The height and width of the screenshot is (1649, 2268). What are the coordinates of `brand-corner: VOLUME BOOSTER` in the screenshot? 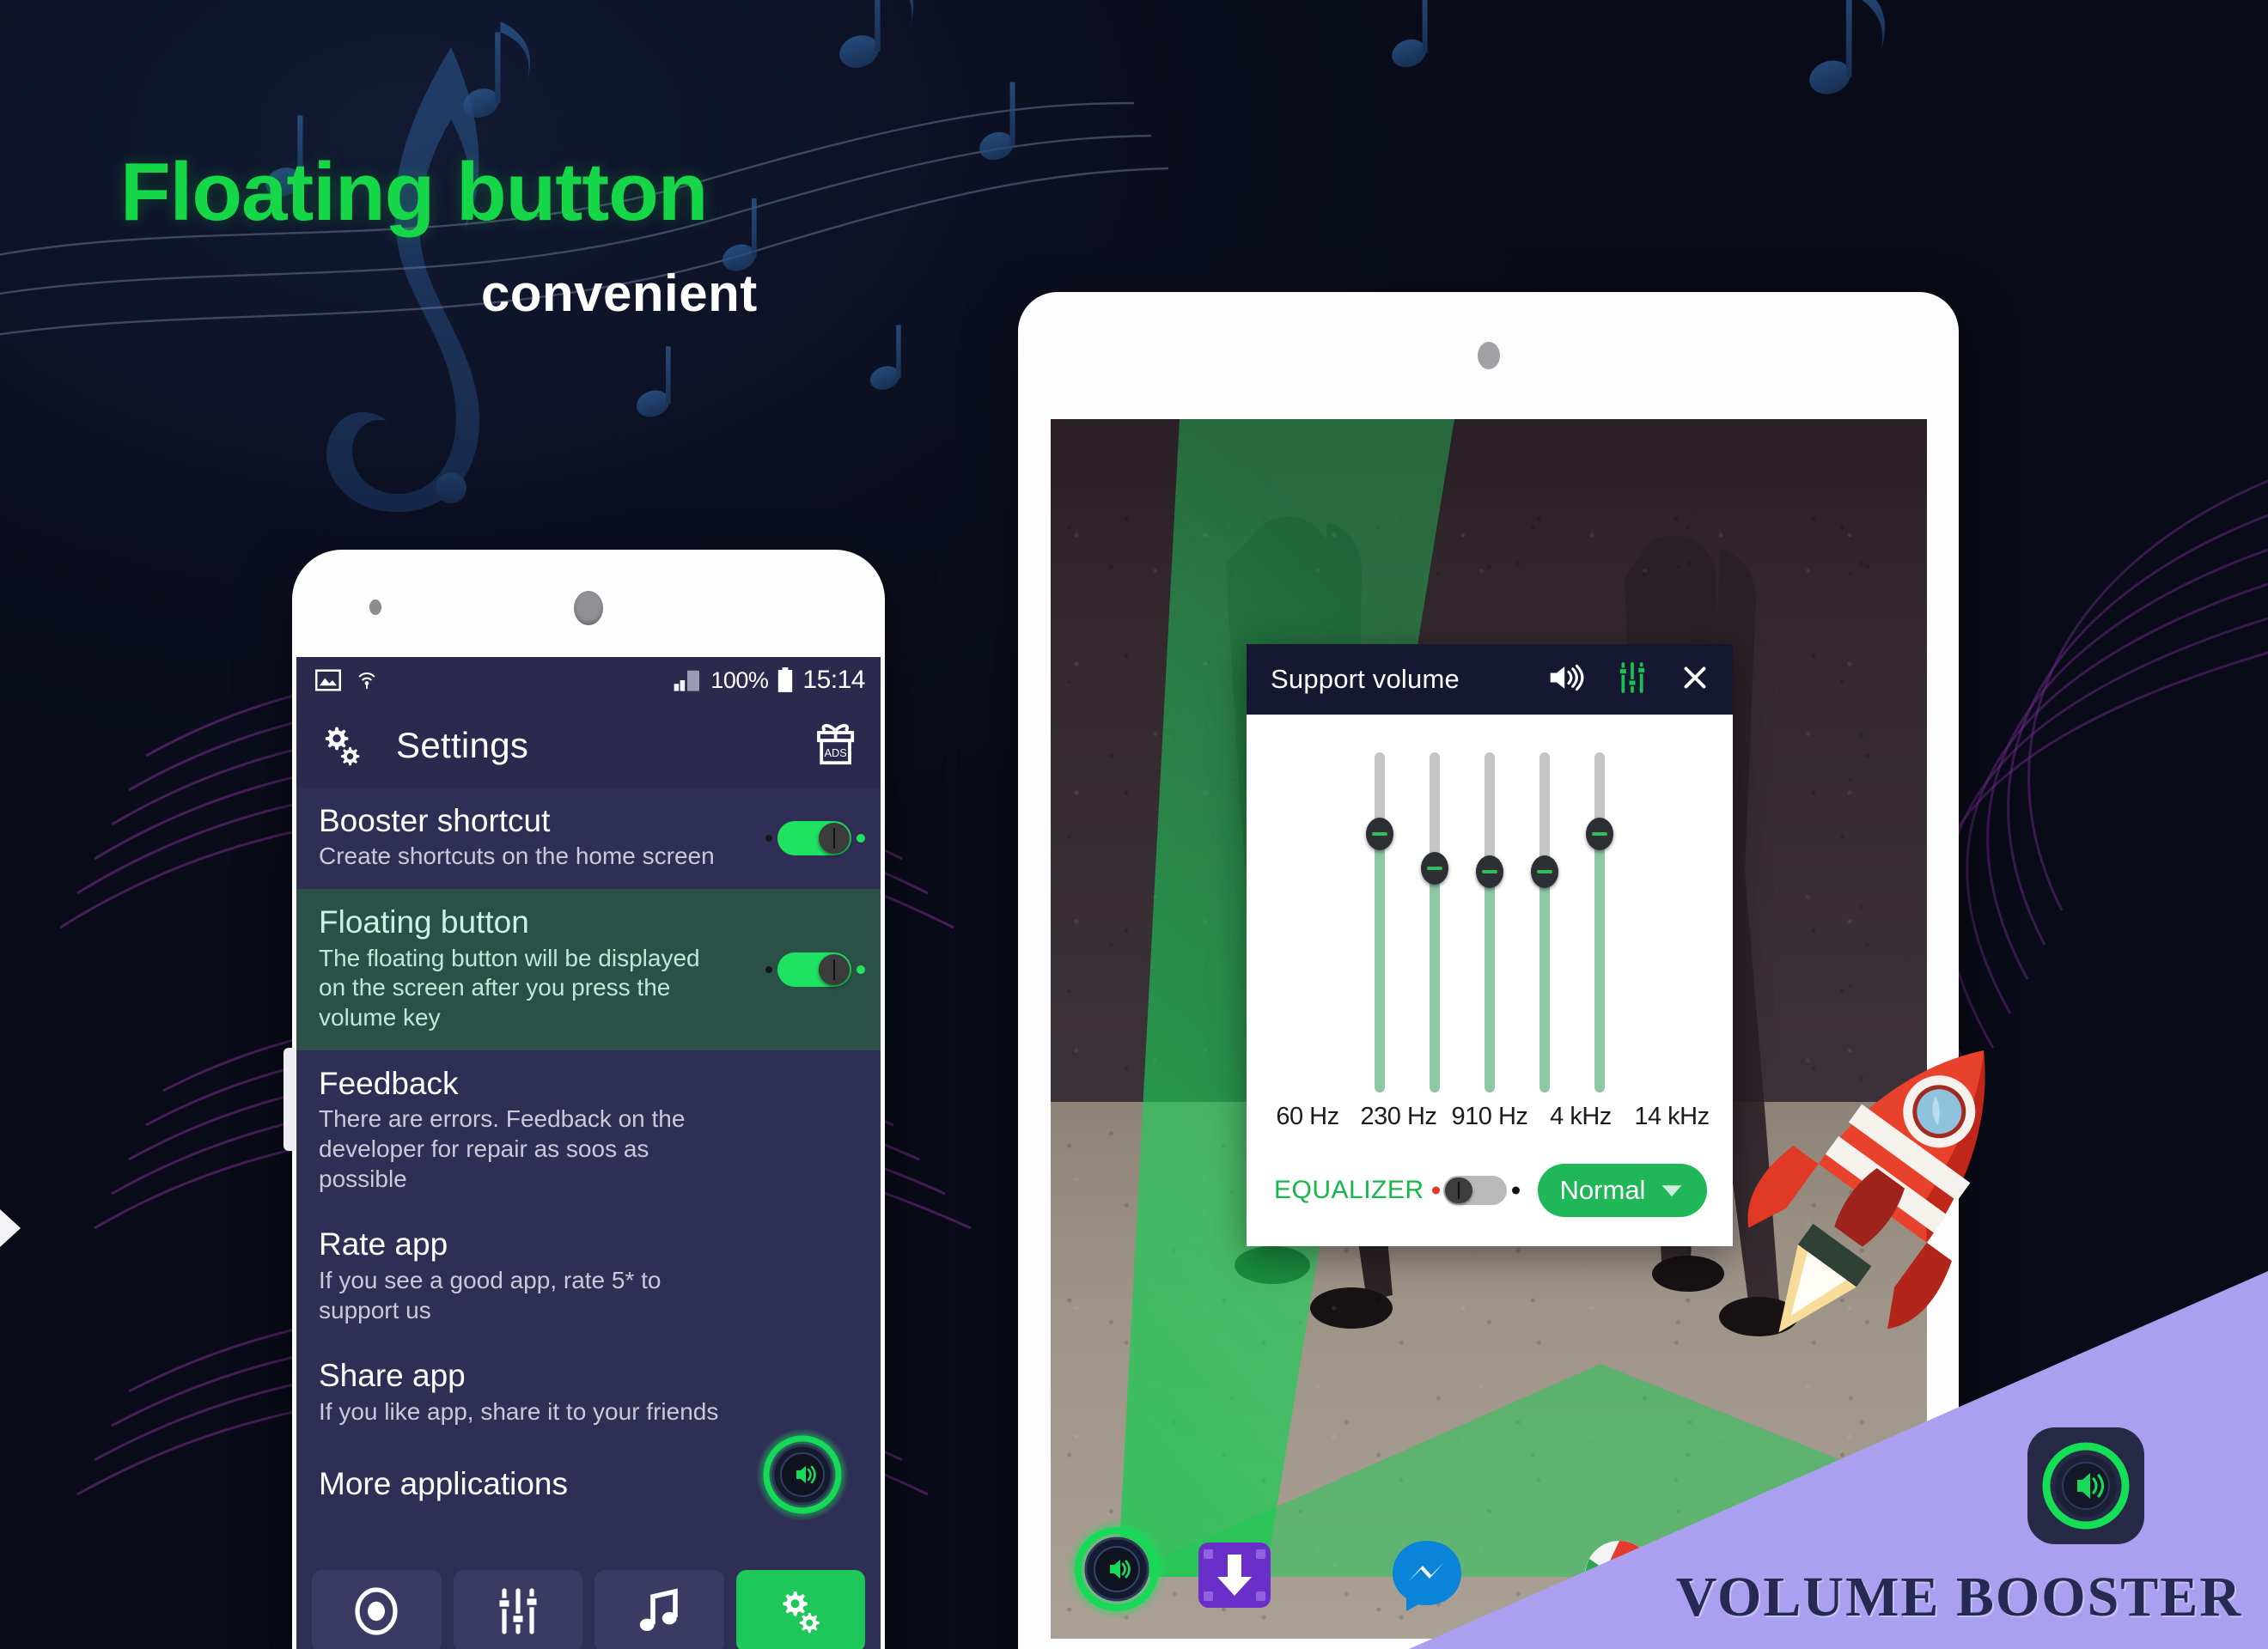 It's located at (1838, 1460).